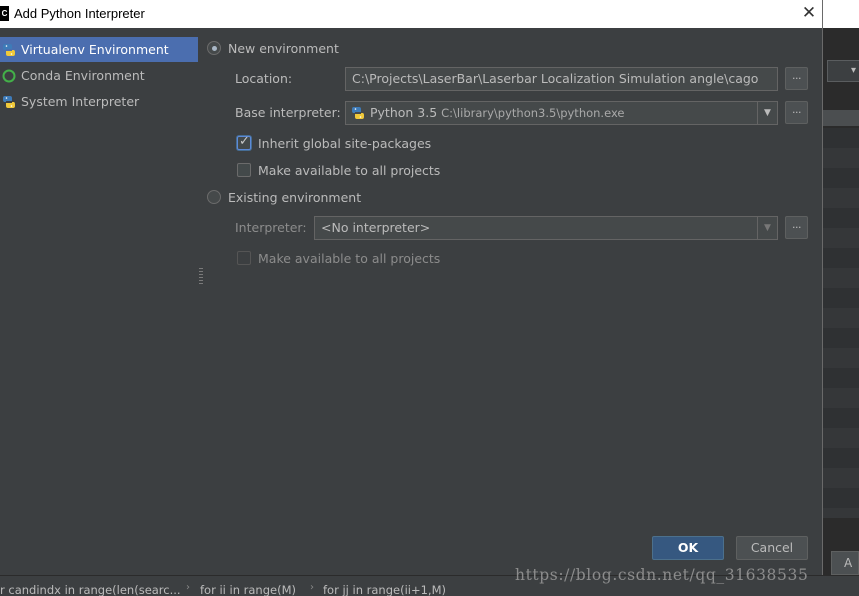 The width and height of the screenshot is (859, 596). I want to click on existing-interpreter-value: <No interpreter>, so click(376, 227).